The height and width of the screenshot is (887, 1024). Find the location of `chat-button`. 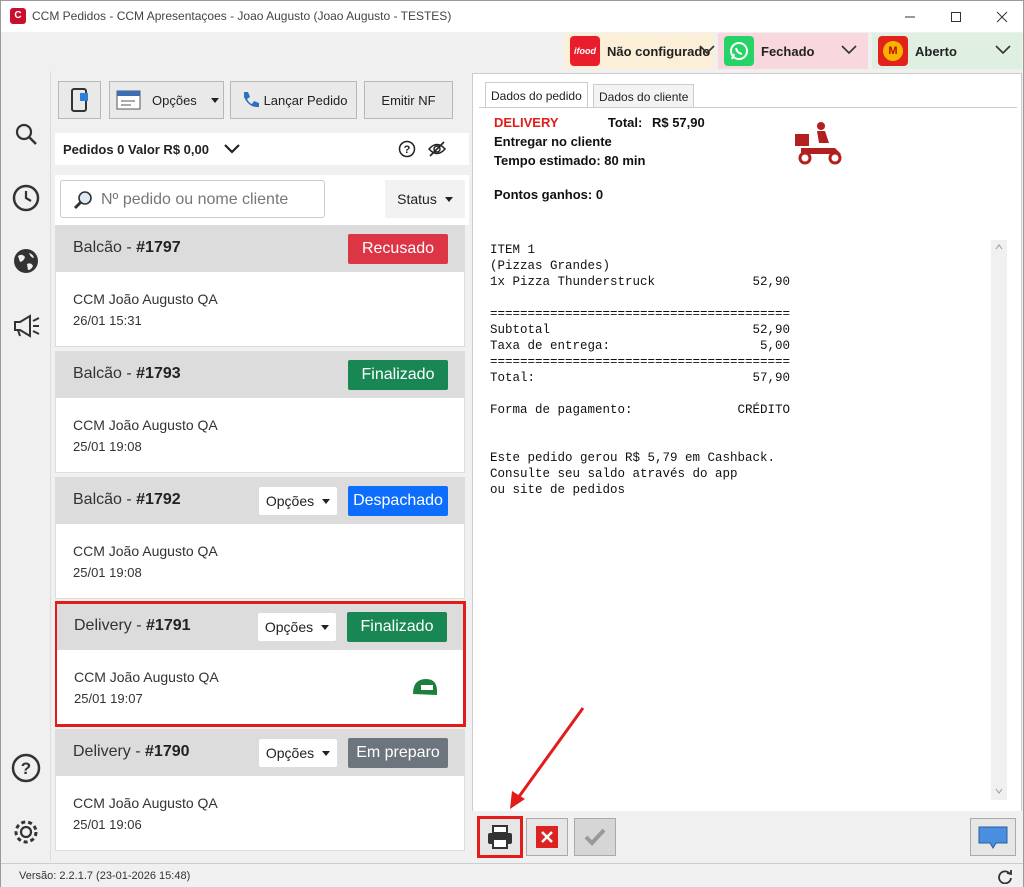

chat-button is located at coordinates (993, 837).